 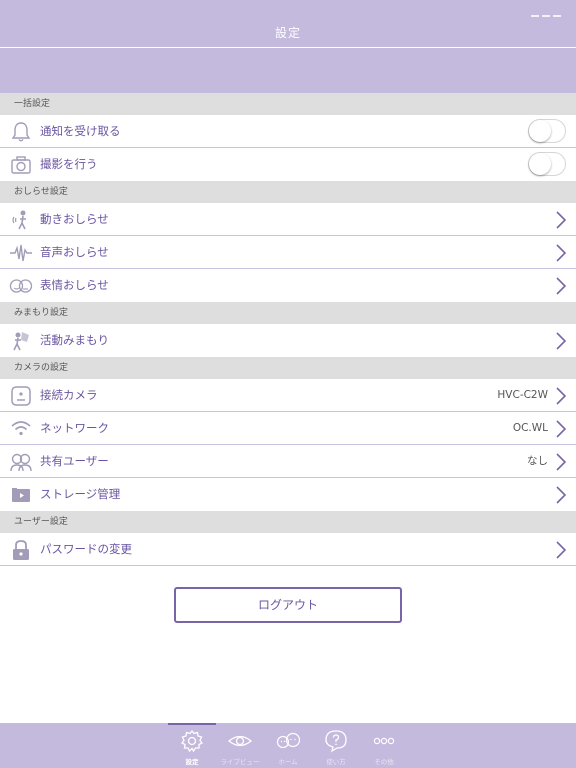 I want to click on shoot-label: 撮影を行う, so click(x=69, y=164).